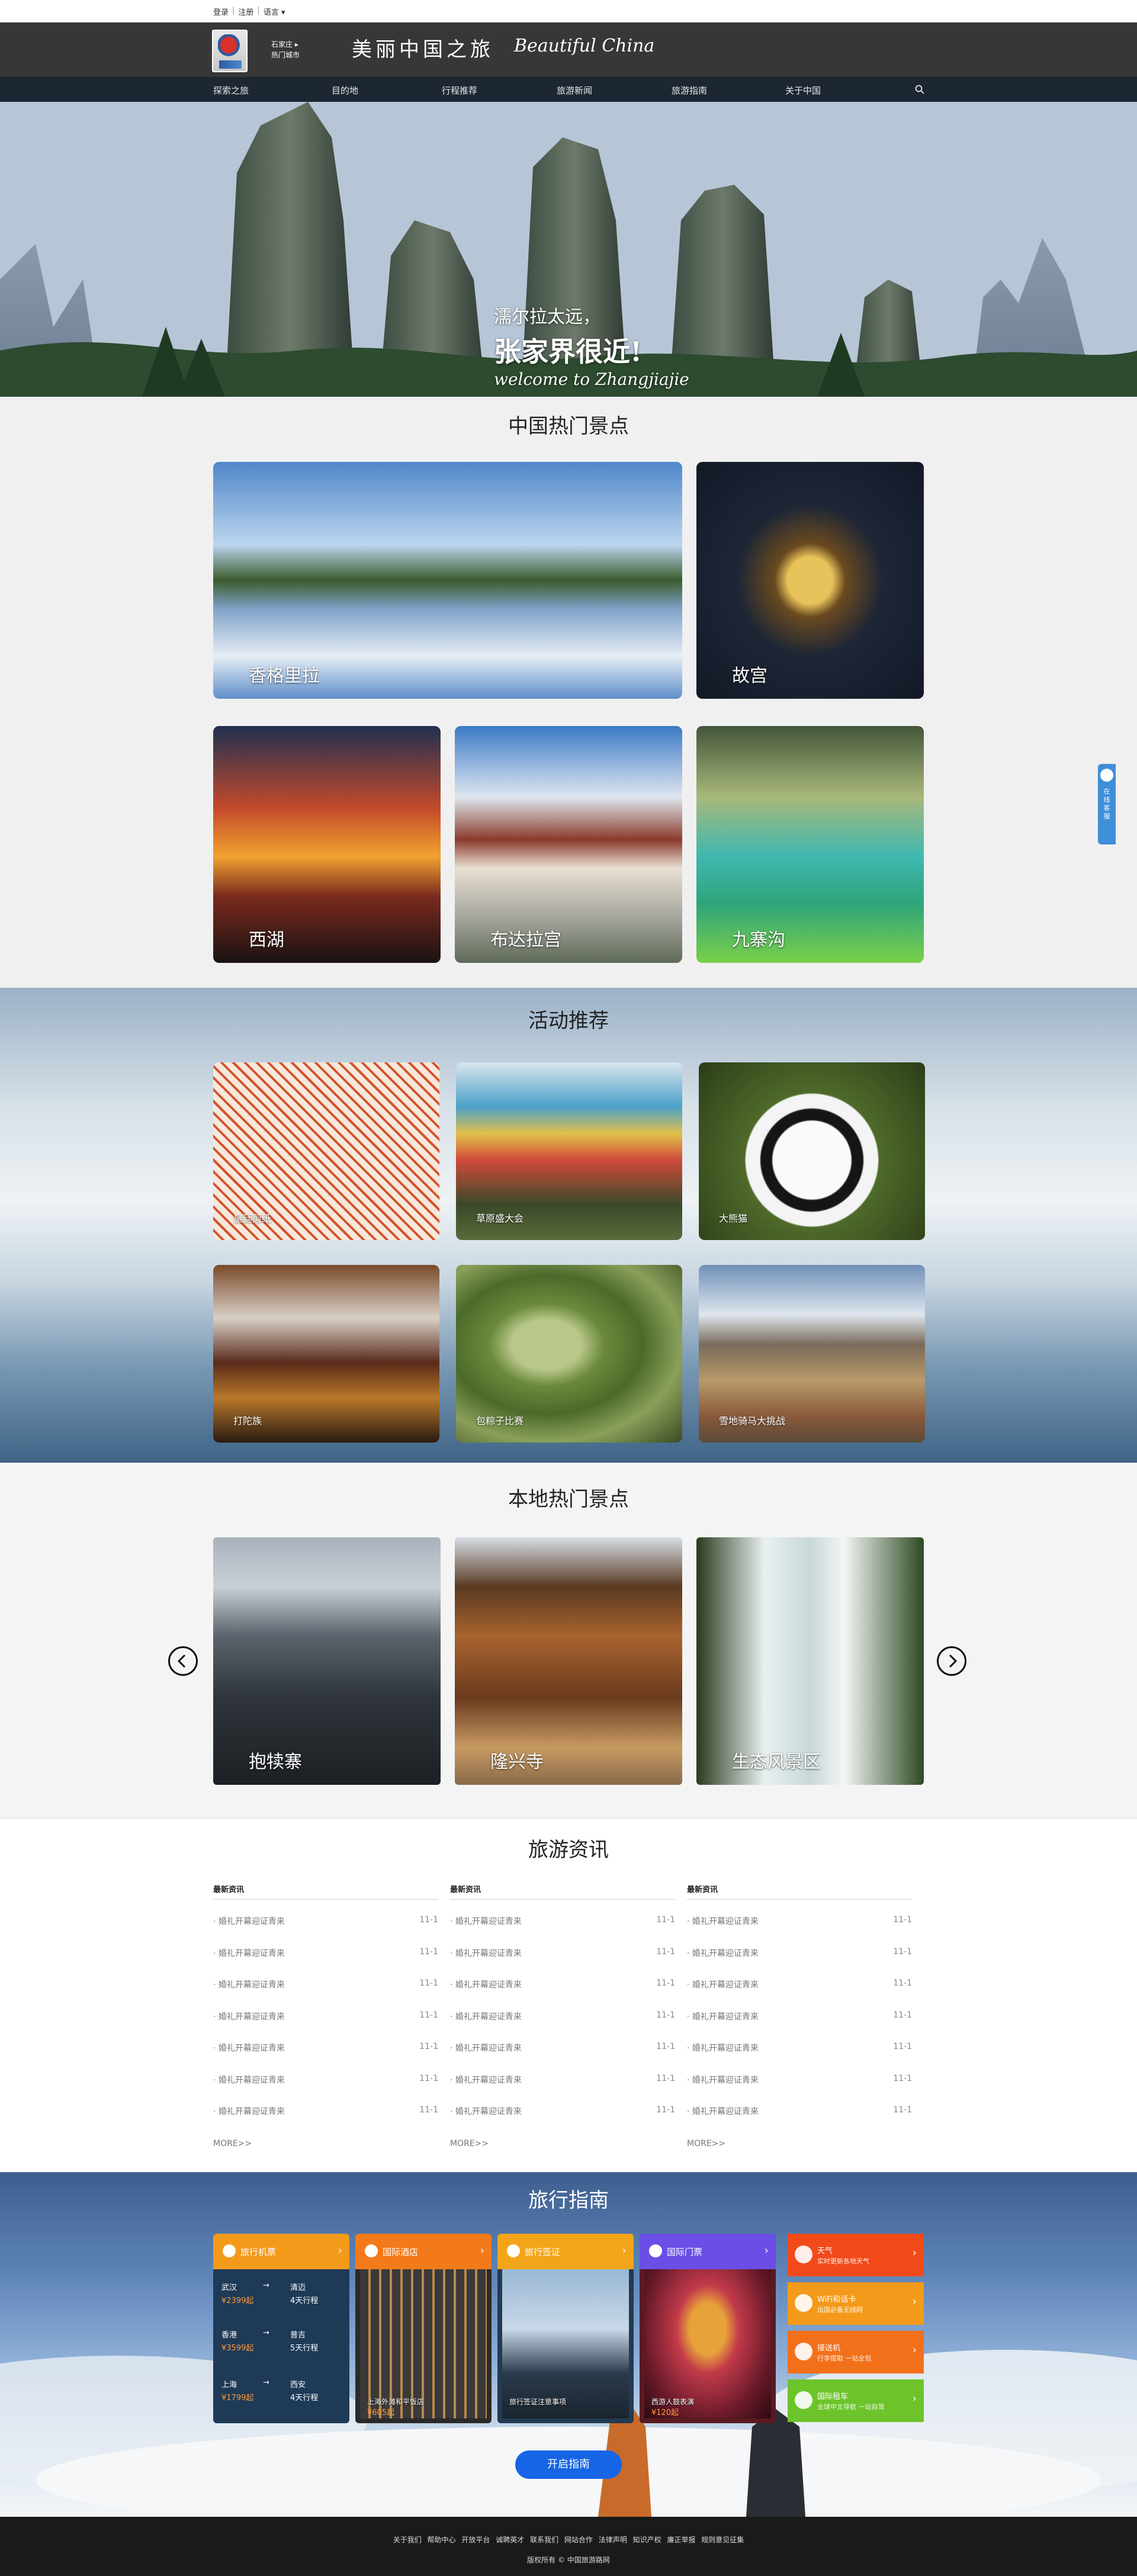 The height and width of the screenshot is (2576, 1137). What do you see at coordinates (844, 2358) in the screenshot?
I see `service-desc: 行李提取 一站全包` at bounding box center [844, 2358].